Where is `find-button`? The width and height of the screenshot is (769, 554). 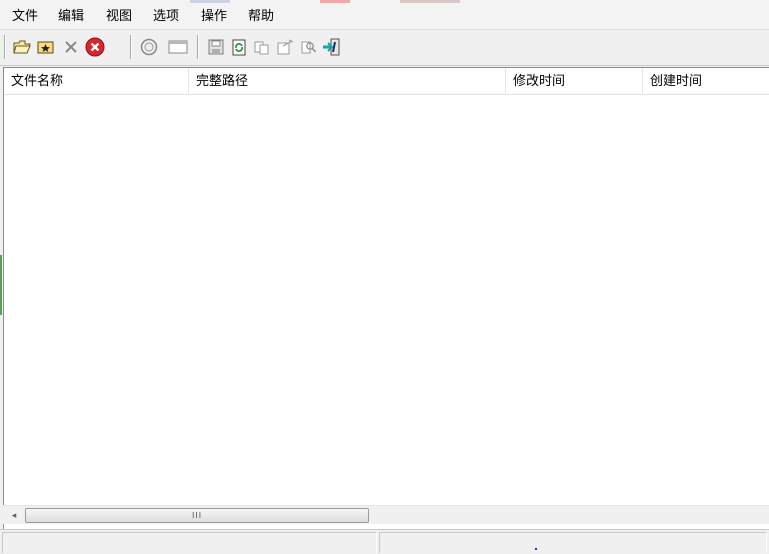 find-button is located at coordinates (308, 47).